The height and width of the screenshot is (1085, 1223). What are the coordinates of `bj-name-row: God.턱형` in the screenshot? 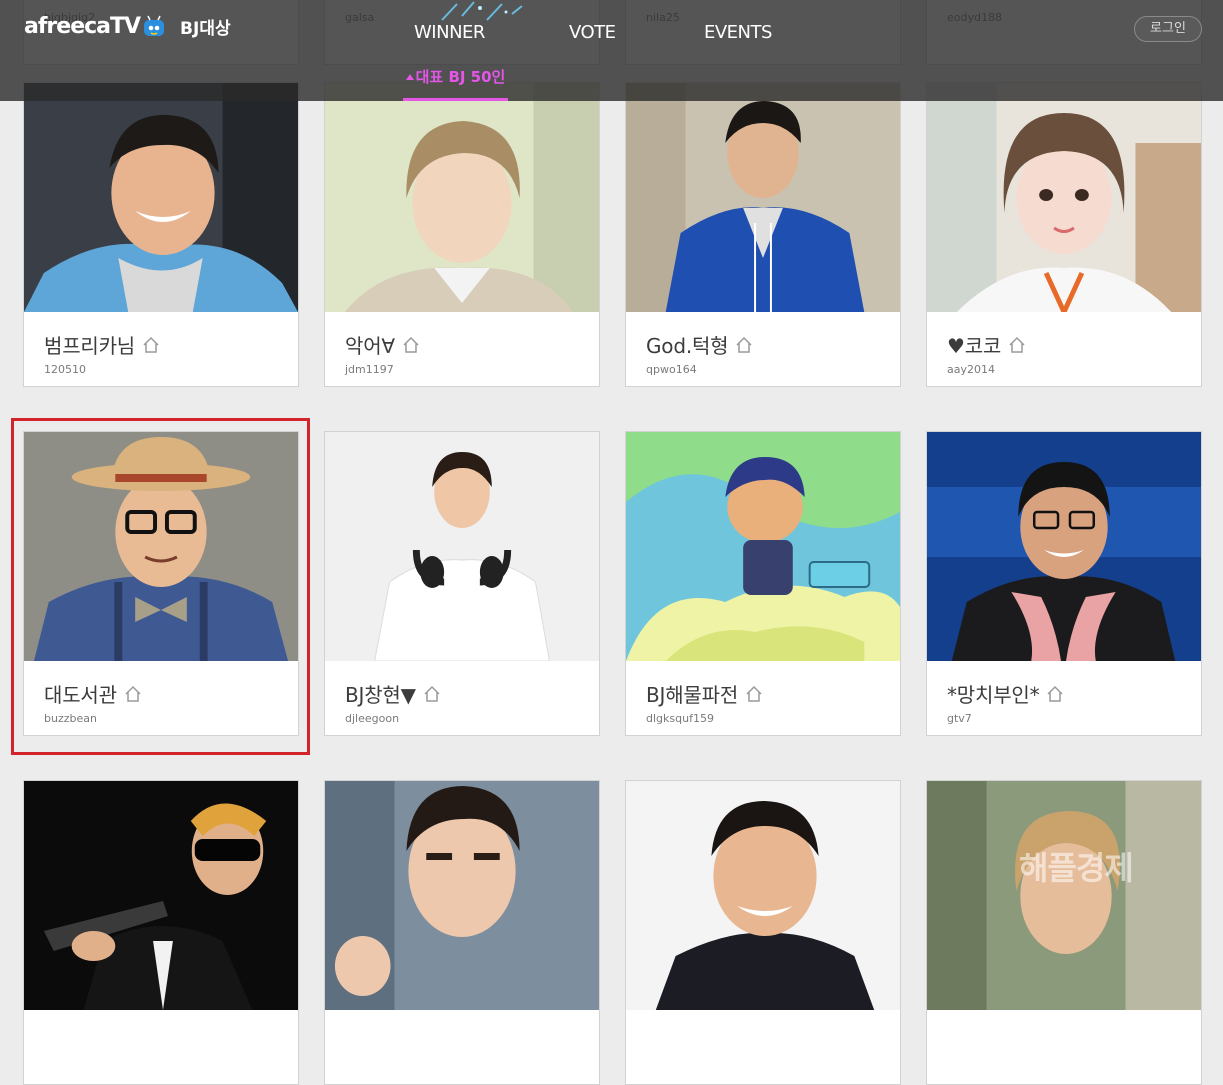 It's located at (700, 344).